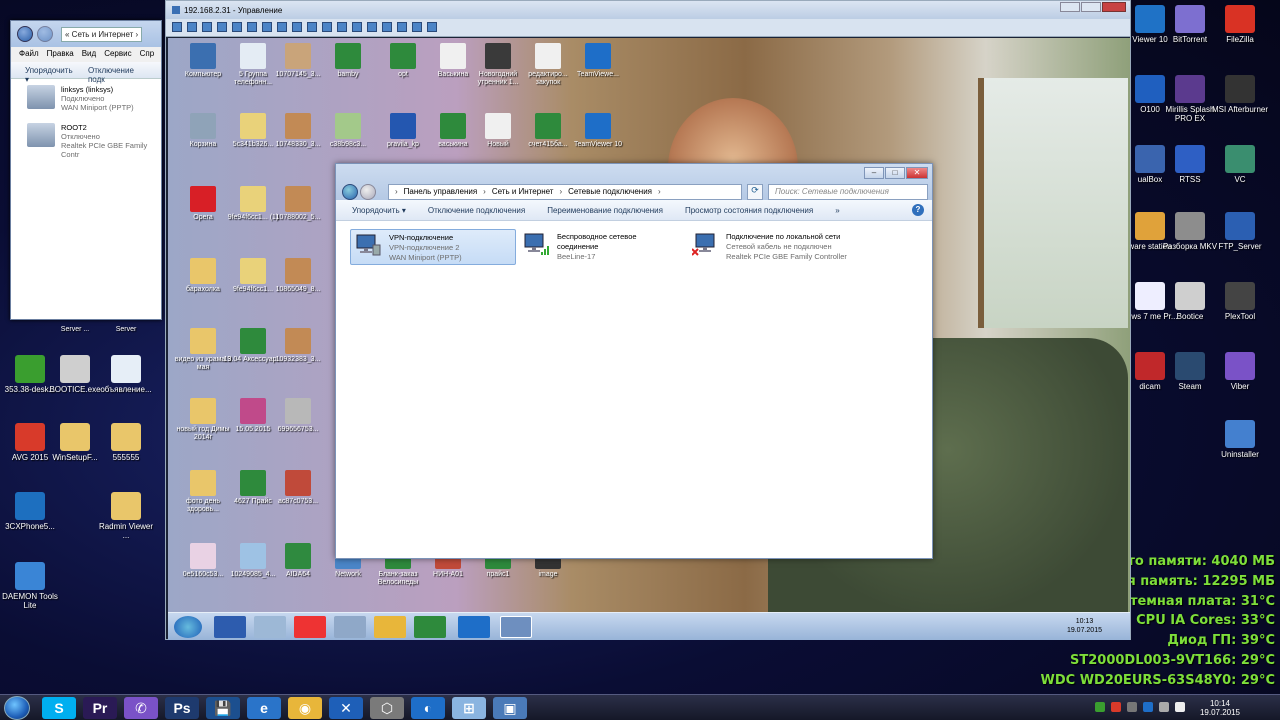 The width and height of the screenshot is (1280, 720). I want to click on excel-icon, so click(430, 627).